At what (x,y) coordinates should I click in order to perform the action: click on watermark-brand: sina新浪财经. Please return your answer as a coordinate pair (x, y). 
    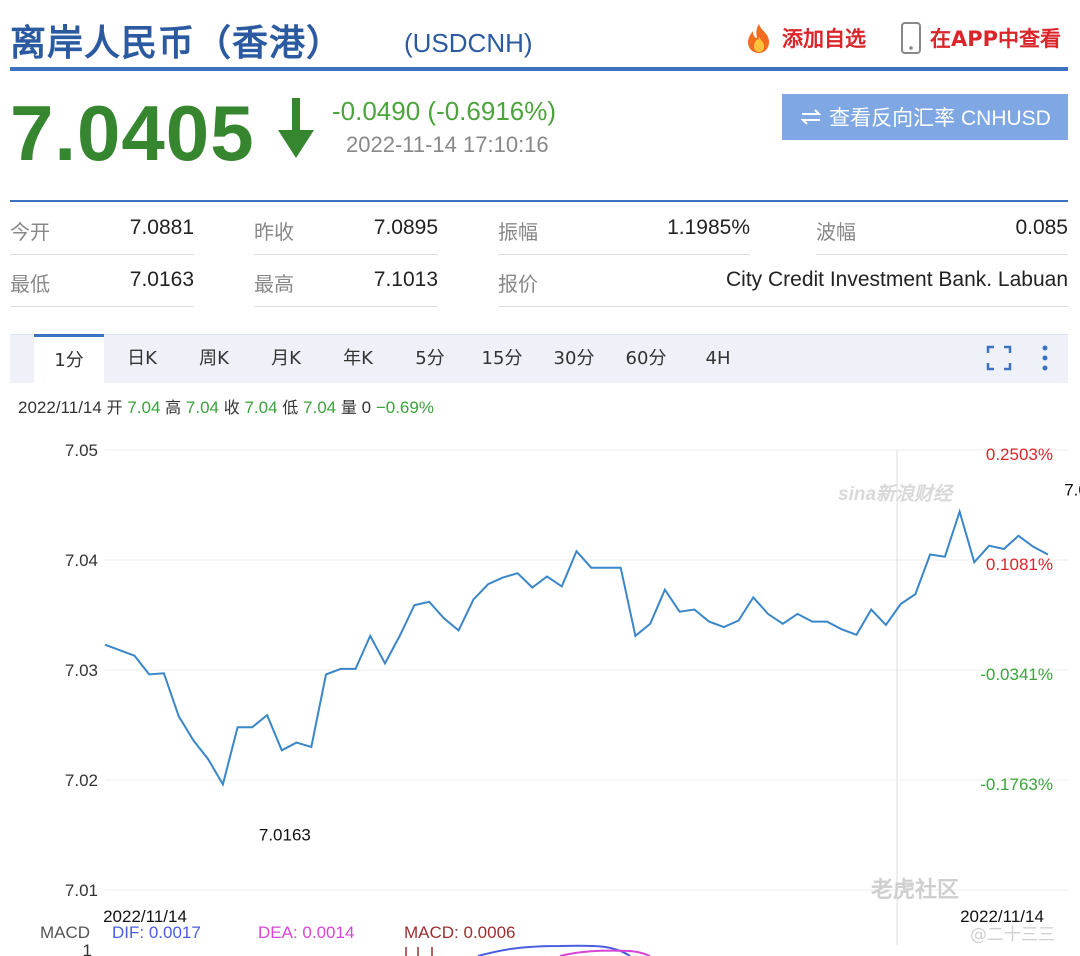
    Looking at the image, I should click on (896, 494).